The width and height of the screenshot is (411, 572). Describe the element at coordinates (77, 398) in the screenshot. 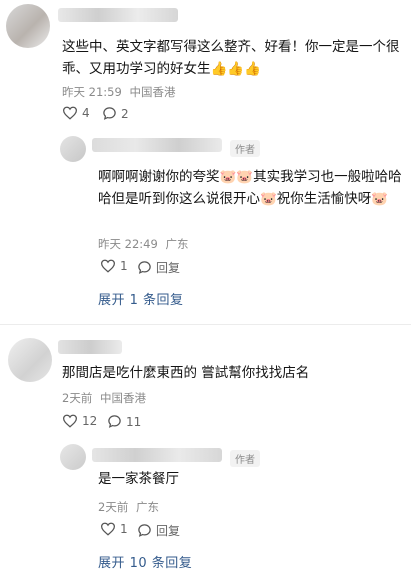

I see `comment-time: 2天前` at that location.